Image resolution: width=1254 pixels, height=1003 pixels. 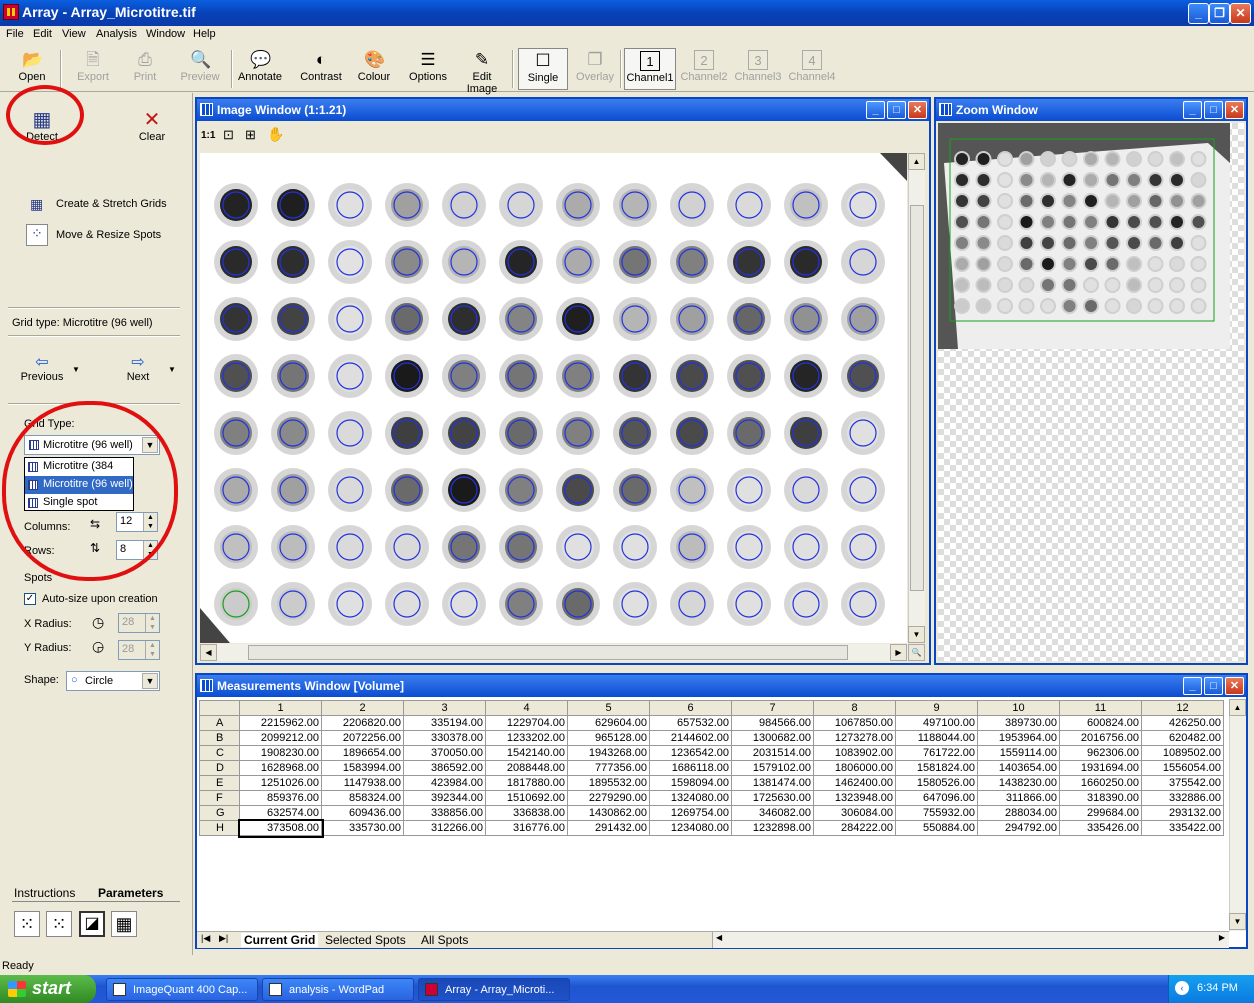 I want to click on colour-button: 🎨 Colour, so click(x=374, y=69).